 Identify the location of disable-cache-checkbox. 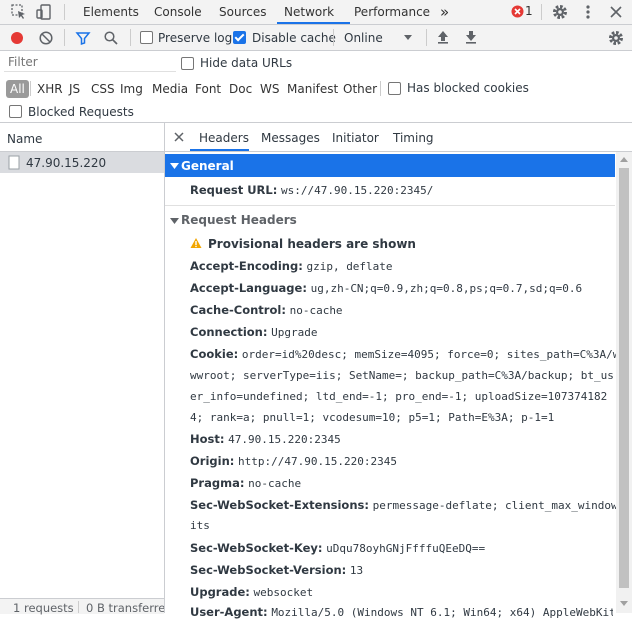
(239, 37).